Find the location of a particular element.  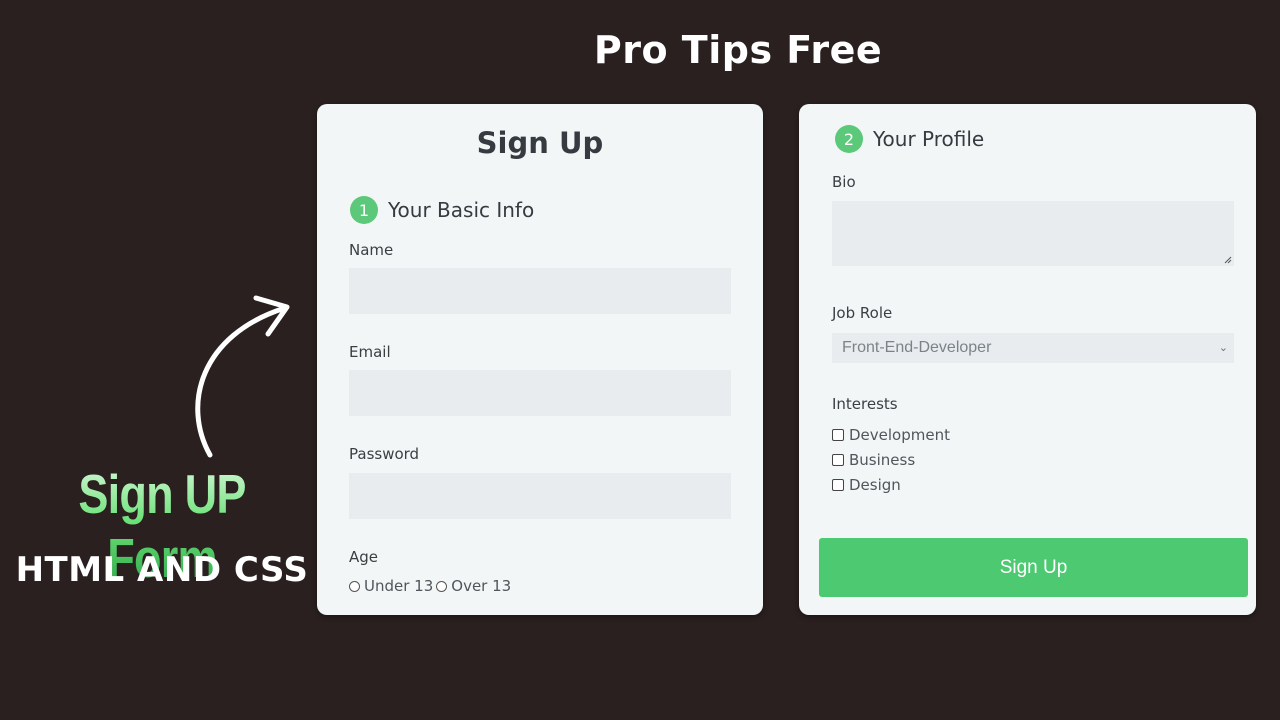

interest-business-label: Business is located at coordinates (882, 460).